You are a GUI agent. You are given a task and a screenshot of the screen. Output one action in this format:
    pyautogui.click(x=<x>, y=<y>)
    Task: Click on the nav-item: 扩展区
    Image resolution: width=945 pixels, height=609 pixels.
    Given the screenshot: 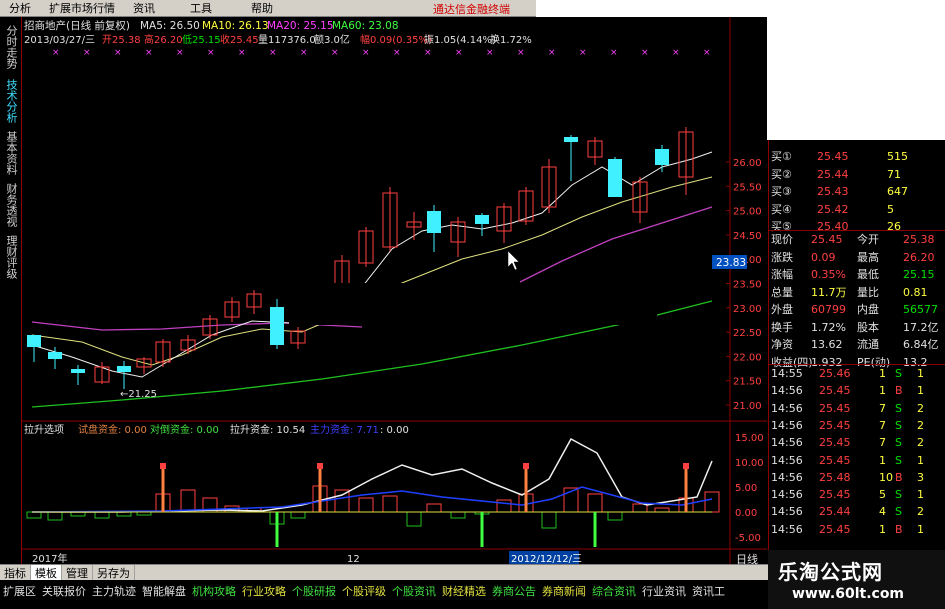 What is the action you would take?
    pyautogui.click(x=19, y=591)
    